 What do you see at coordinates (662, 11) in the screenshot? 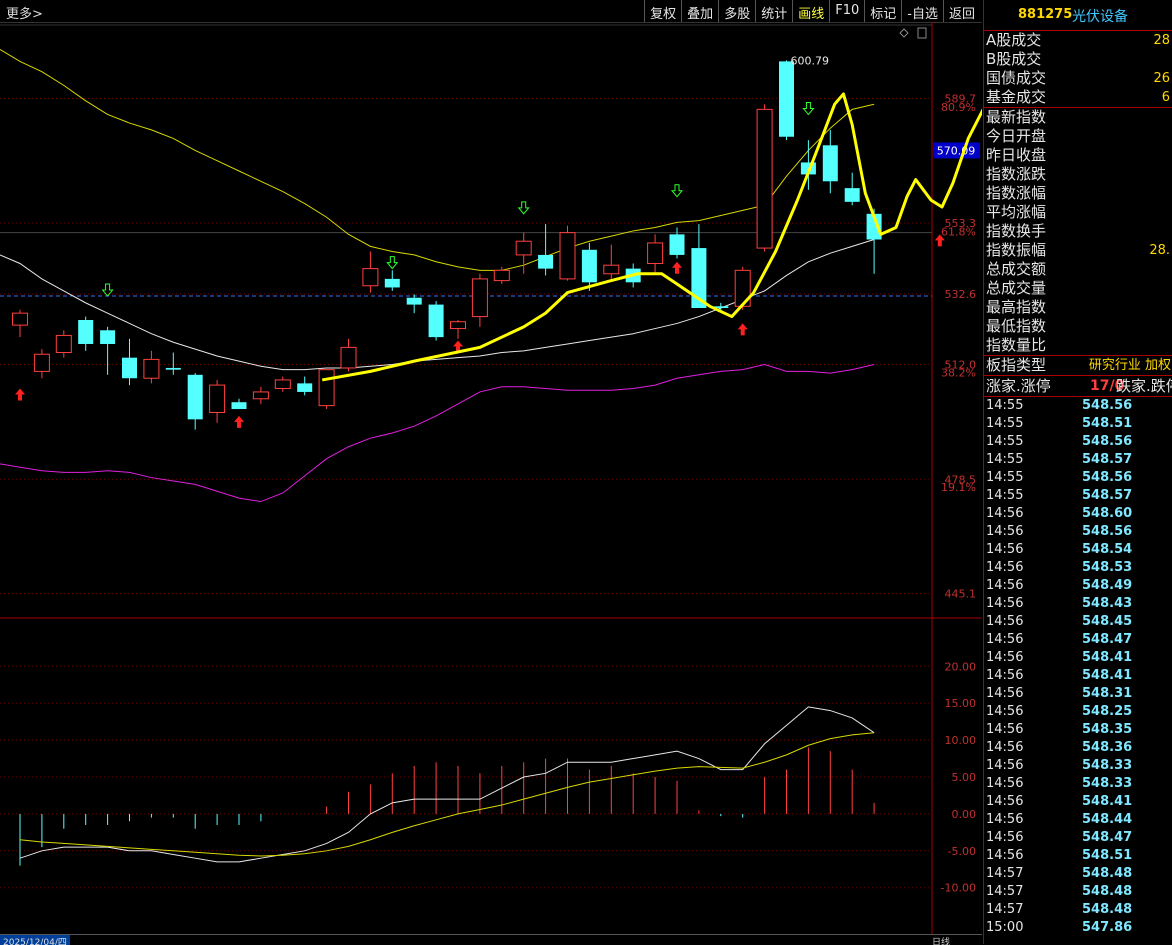
I see `toolbar-button: 复权` at bounding box center [662, 11].